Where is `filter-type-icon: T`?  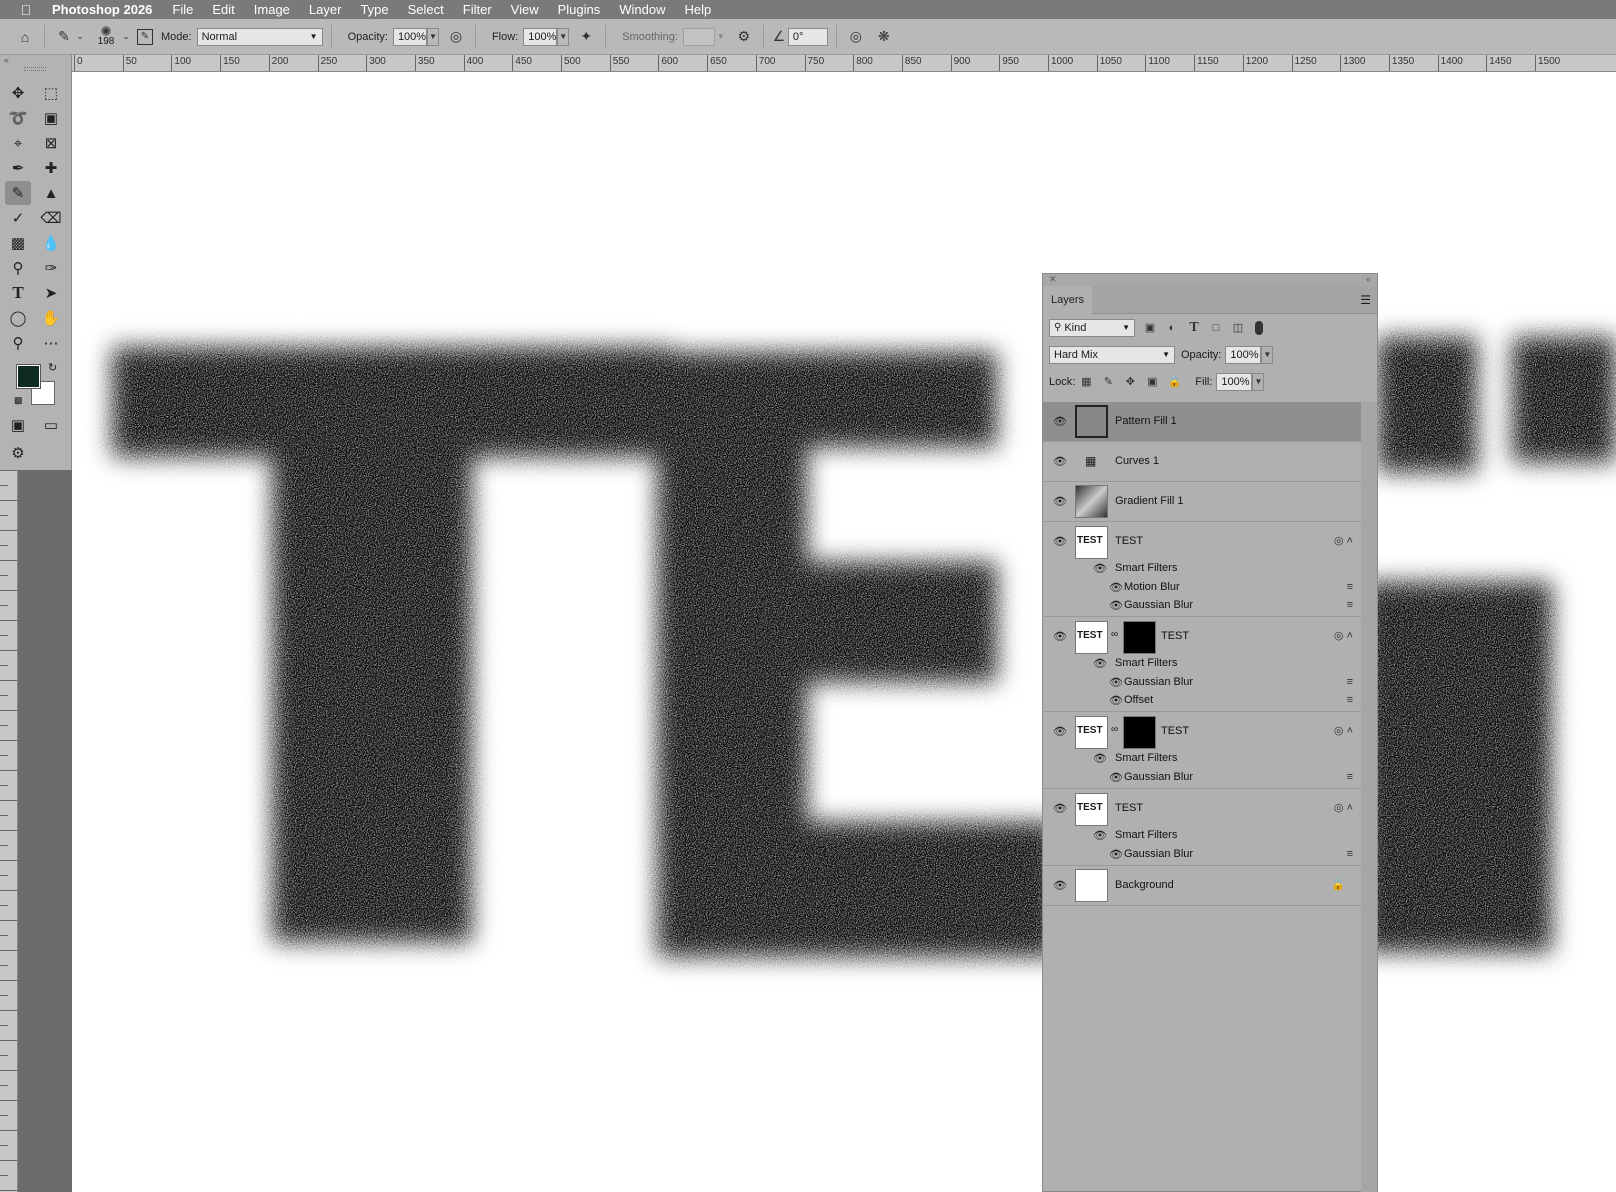 filter-type-icon: T is located at coordinates (1194, 328).